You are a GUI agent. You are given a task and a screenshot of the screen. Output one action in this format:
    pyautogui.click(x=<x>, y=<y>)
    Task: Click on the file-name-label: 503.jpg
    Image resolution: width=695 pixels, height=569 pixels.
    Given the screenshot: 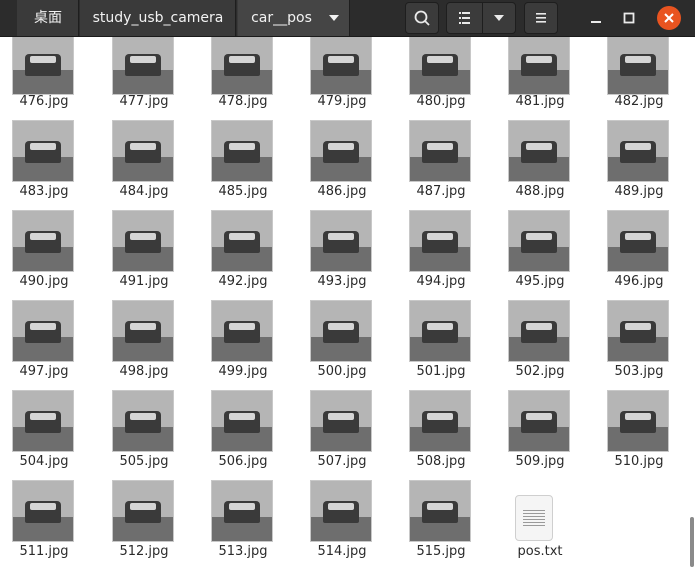 What is the action you would take?
    pyautogui.click(x=639, y=371)
    